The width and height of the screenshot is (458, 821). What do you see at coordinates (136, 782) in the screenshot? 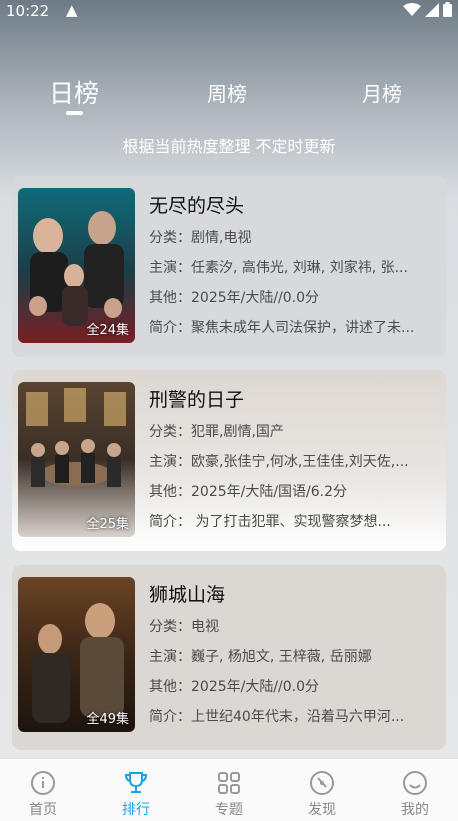
I see `trophy-icon` at bounding box center [136, 782].